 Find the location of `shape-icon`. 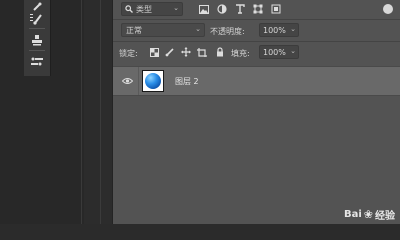

shape-icon is located at coordinates (258, 9).